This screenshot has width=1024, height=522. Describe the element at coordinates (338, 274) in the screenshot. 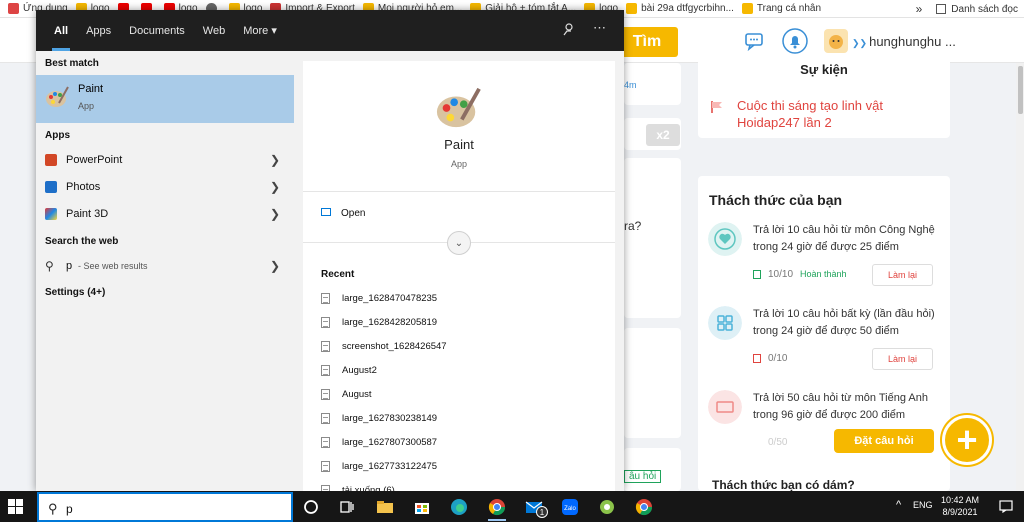

I see `recent-heading: Recent` at that location.